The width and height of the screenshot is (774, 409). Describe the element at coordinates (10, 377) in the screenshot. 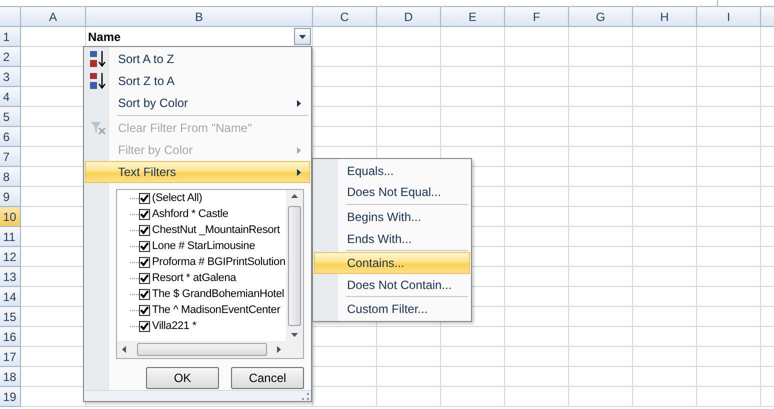

I see `row-header: 18` at that location.